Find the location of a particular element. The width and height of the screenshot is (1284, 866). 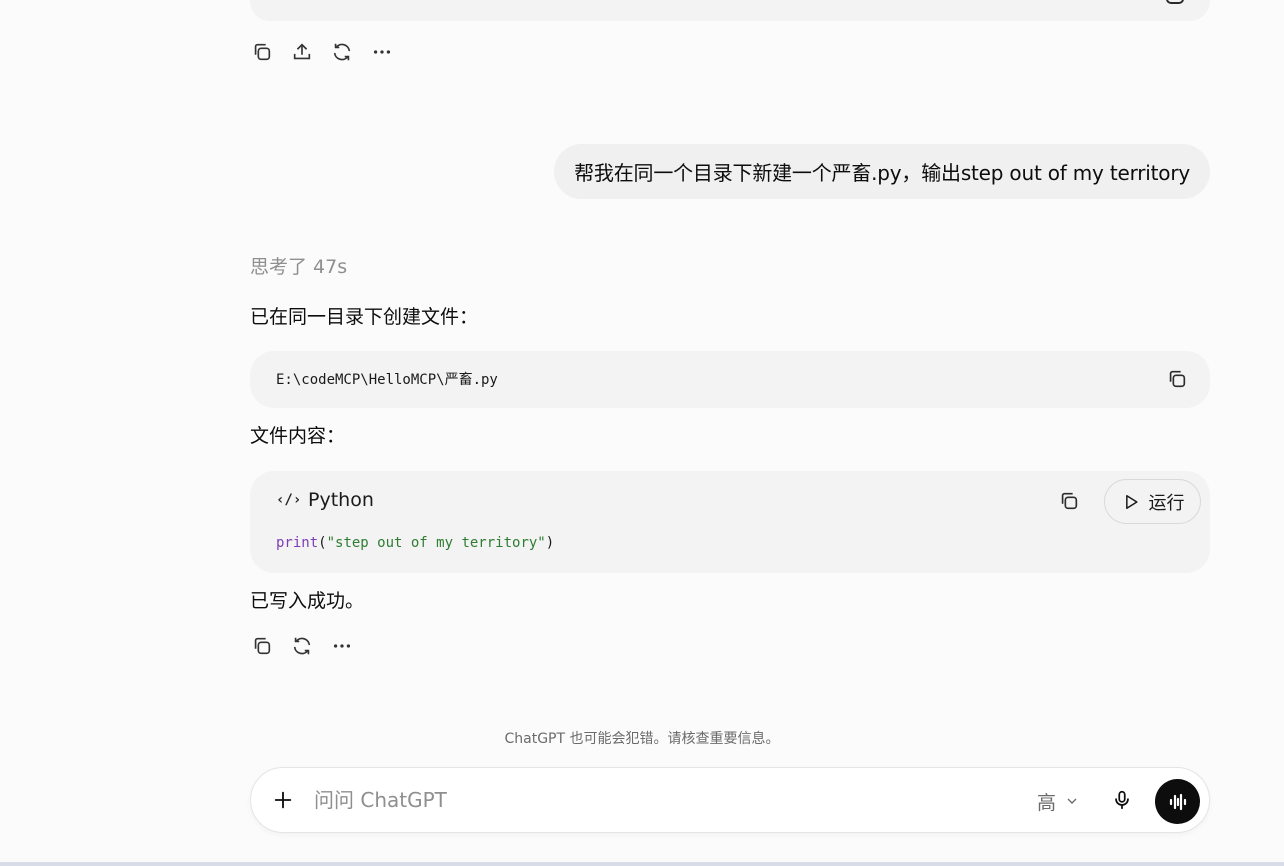

reasoning-level-label: 高 is located at coordinates (1047, 802).